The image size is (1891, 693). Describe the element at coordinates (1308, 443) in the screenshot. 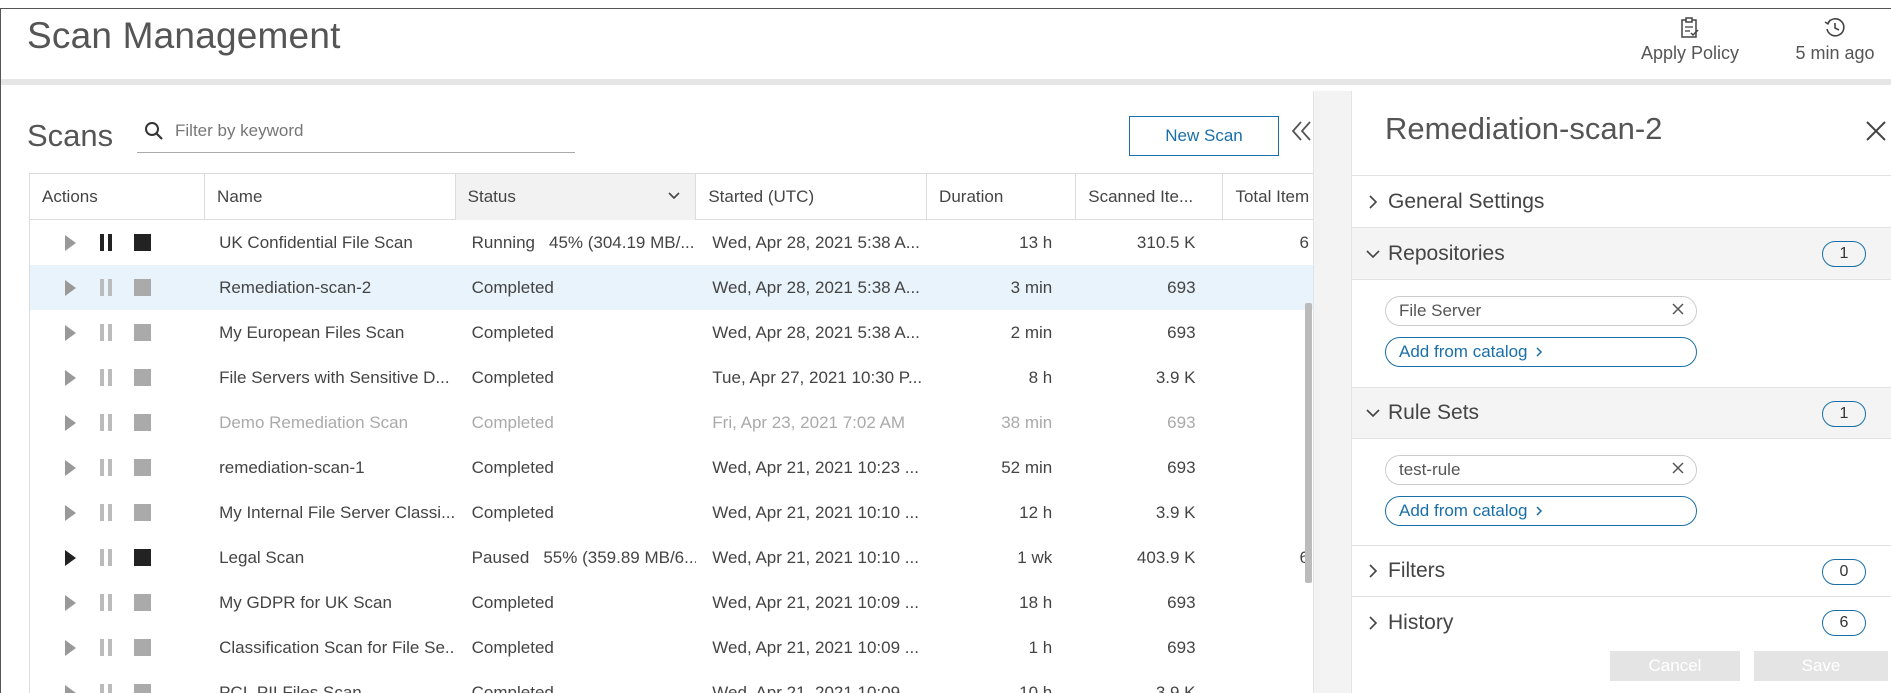

I see `table-scrollbar` at that location.